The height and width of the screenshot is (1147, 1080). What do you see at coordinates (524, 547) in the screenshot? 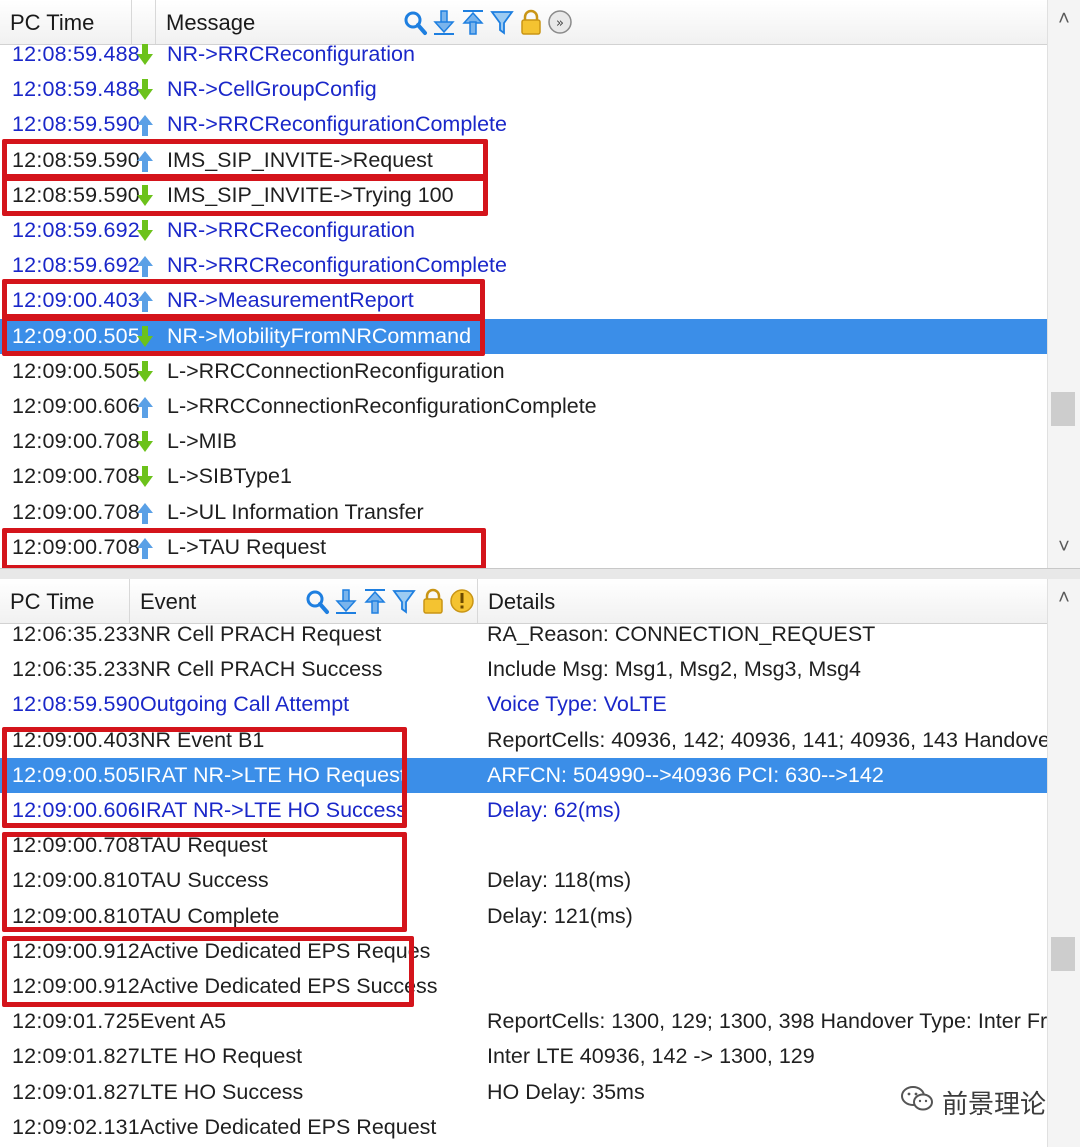
I see `message-row: 12:09:00.708 L->TAU Request` at bounding box center [524, 547].